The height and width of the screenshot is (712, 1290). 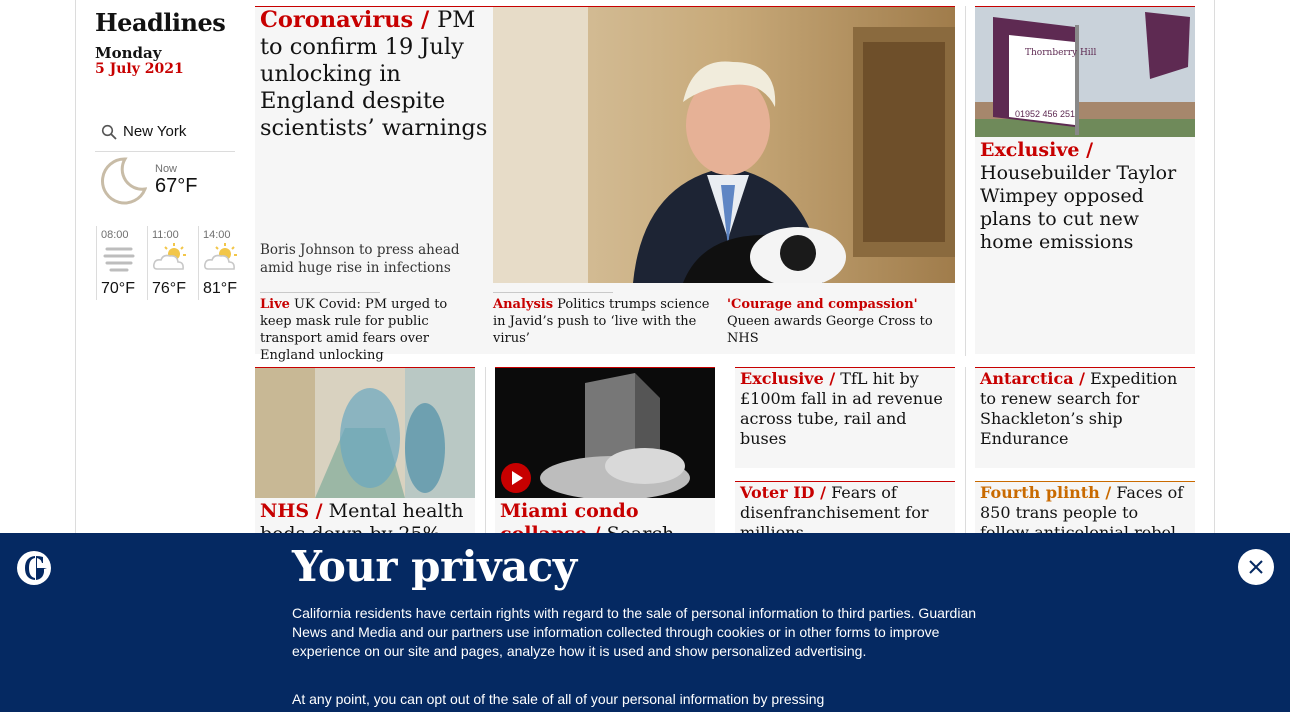 I want to click on forecast-item: 11:00 76°F, so click(x=172, y=263).